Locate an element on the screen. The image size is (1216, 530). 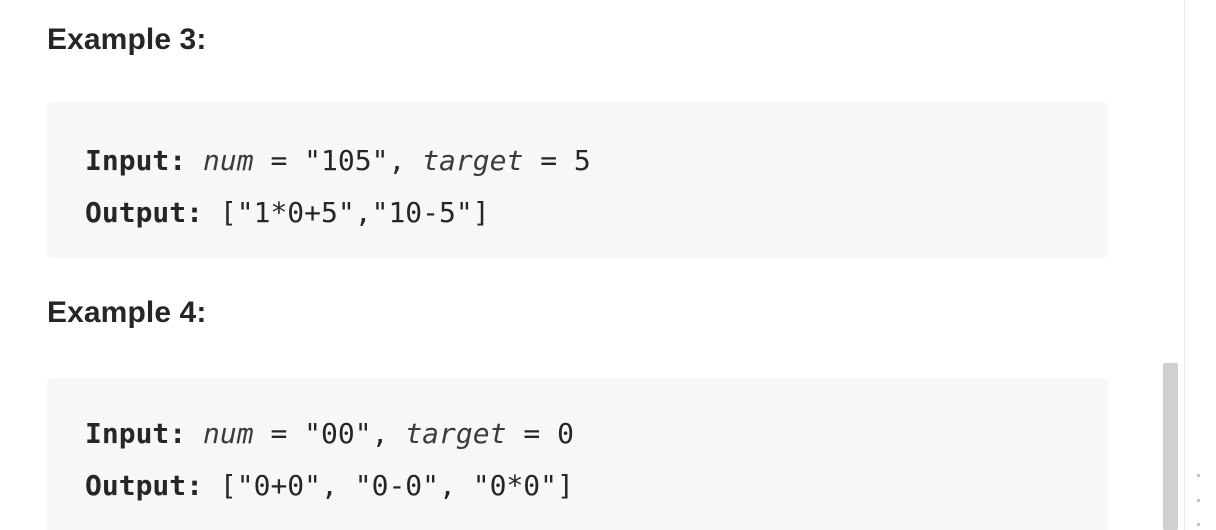
output-value: ["0+0", "0-0", "0*0"] is located at coordinates (396, 485).